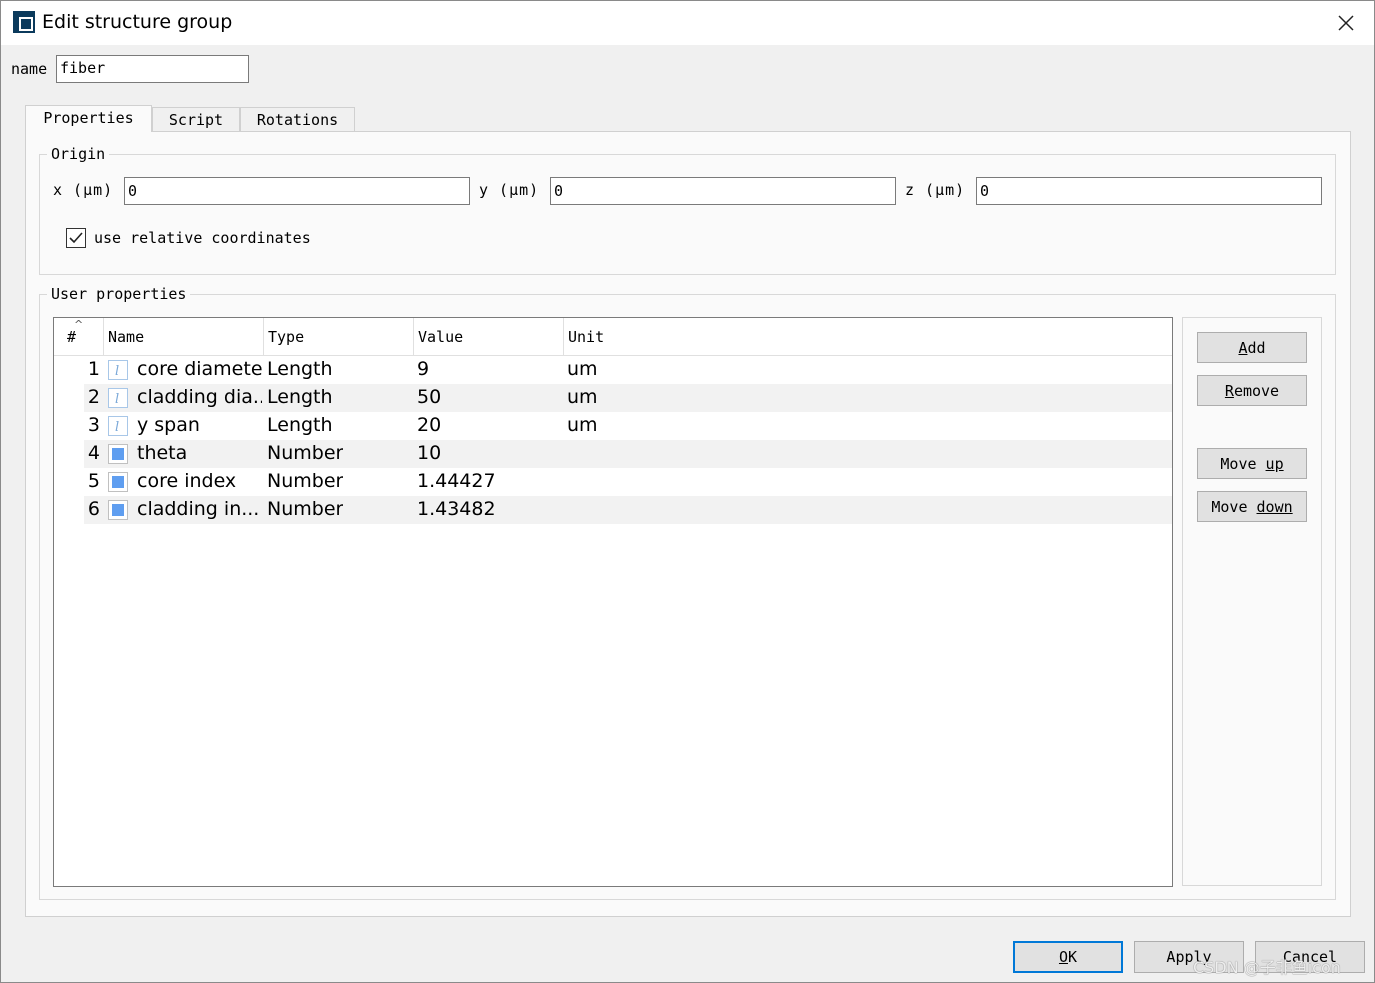 This screenshot has width=1375, height=983. Describe the element at coordinates (78, 154) in the screenshot. I see `origin-title: Origin` at that location.